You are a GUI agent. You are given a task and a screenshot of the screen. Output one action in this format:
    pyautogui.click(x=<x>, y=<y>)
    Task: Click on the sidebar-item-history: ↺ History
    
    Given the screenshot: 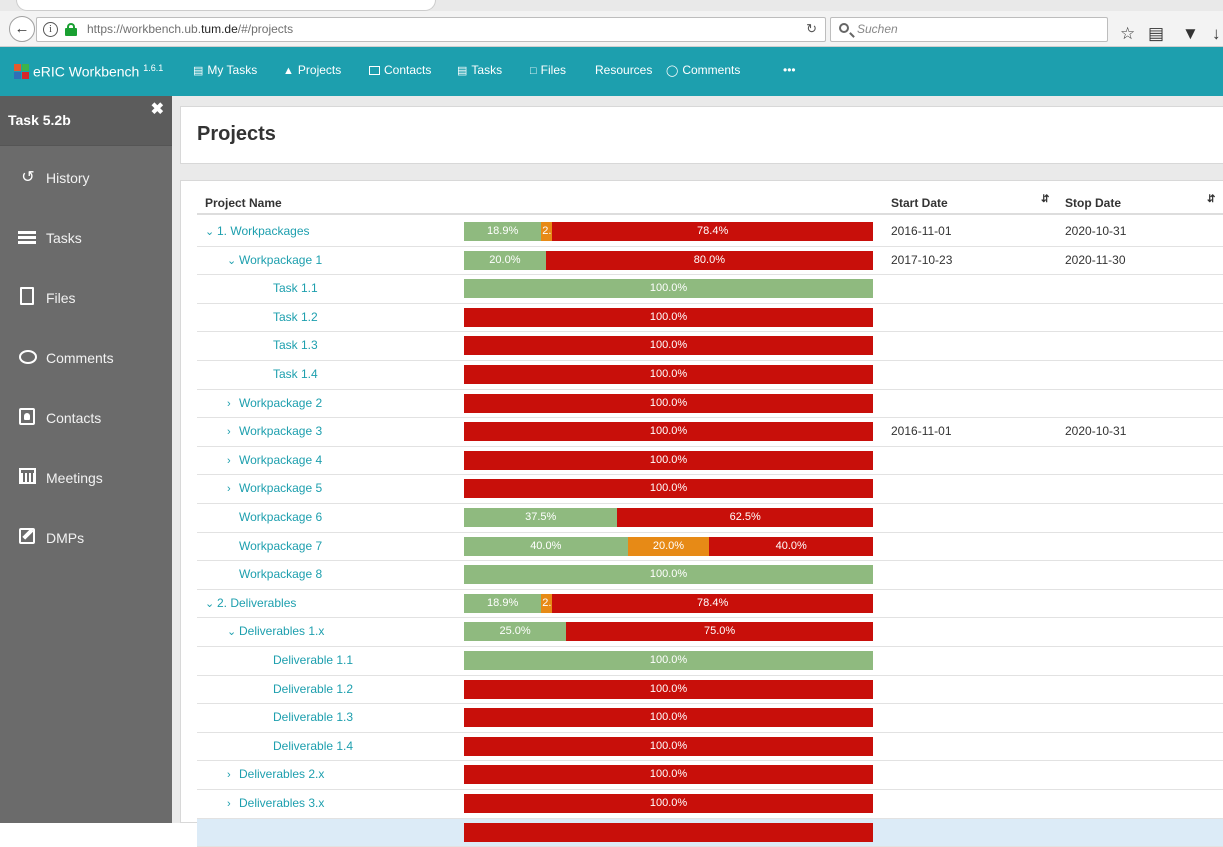 What is the action you would take?
    pyautogui.click(x=86, y=178)
    